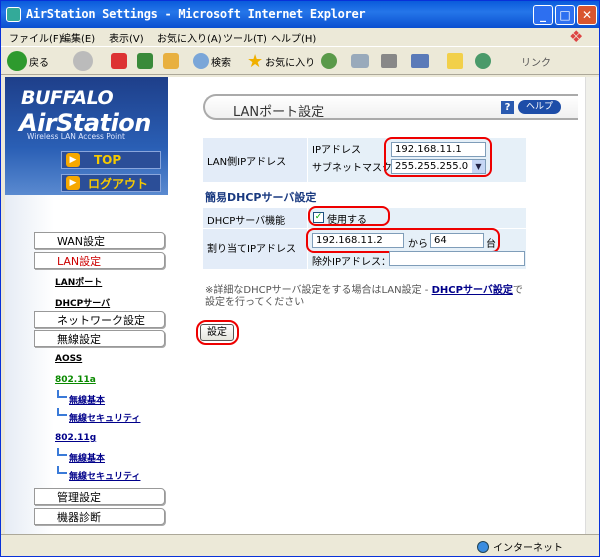 This screenshot has height=557, width=600. I want to click on discuss-button, so click(456, 61).